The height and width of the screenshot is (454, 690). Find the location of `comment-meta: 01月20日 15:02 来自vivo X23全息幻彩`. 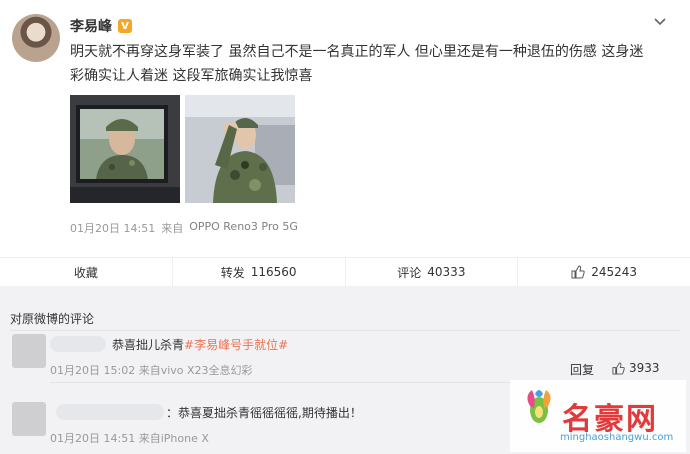

comment-meta: 01月20日 15:02 来自vivo X23全息幻彩 is located at coordinates (151, 370).